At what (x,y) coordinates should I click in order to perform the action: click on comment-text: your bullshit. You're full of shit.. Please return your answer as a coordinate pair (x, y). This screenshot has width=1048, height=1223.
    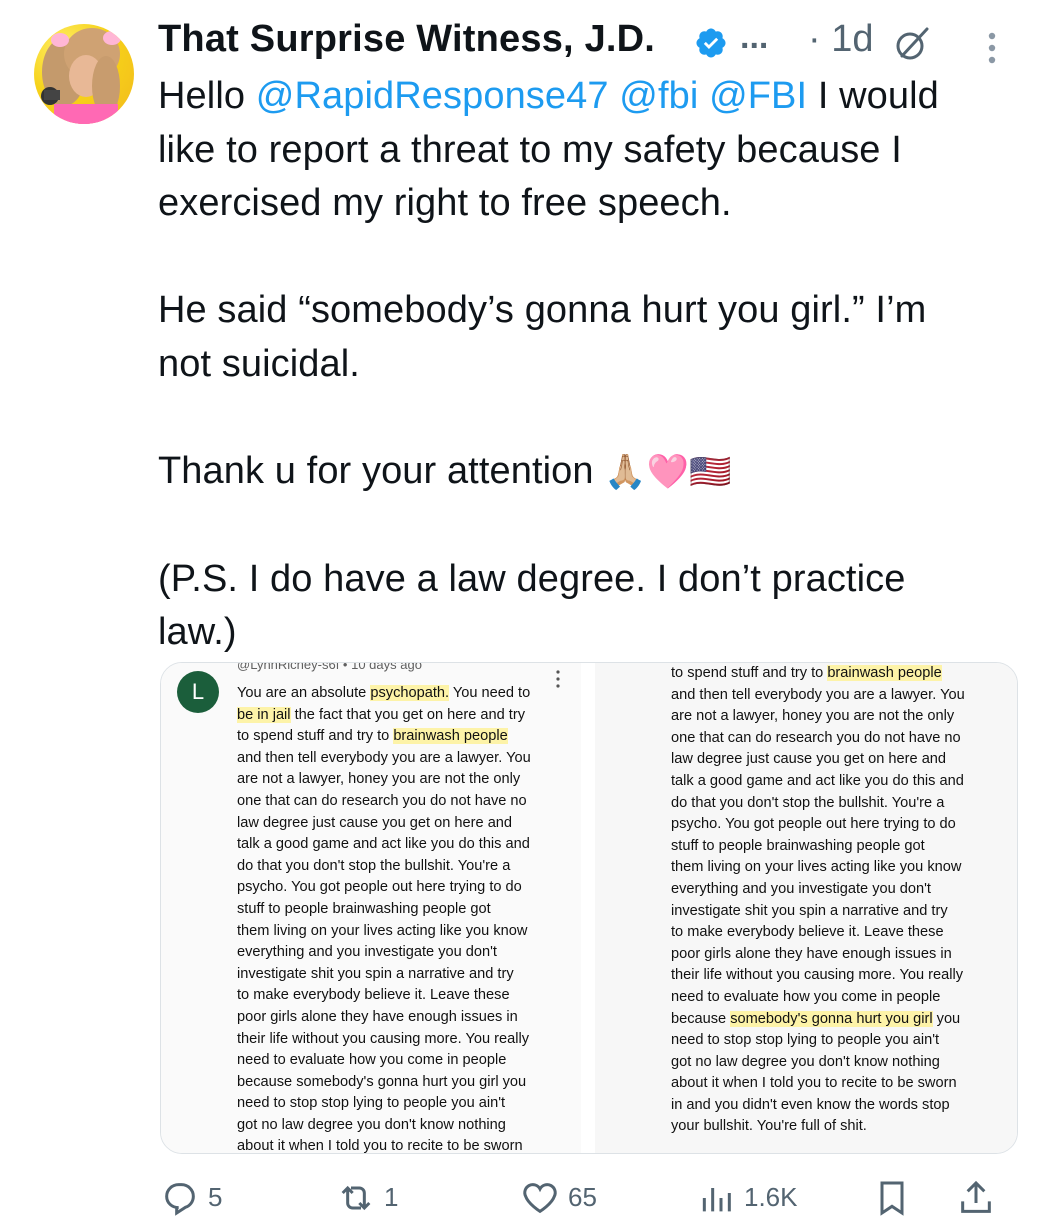
    Looking at the image, I should click on (769, 1126).